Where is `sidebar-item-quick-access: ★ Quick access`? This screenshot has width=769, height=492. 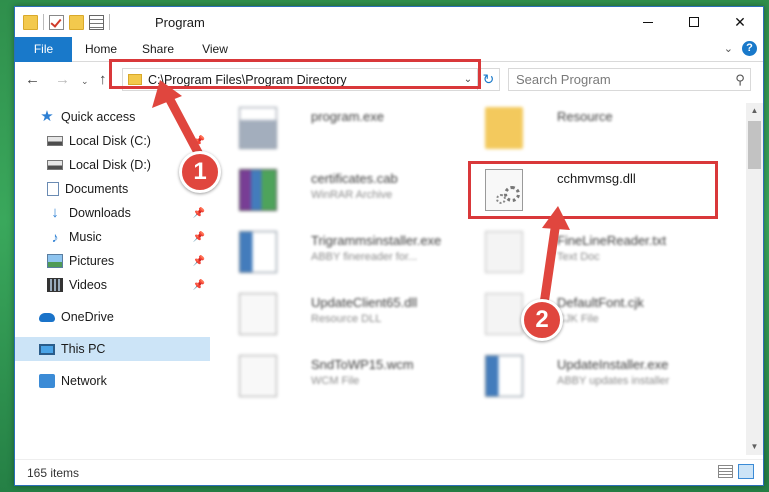 sidebar-item-quick-access: ★ Quick access is located at coordinates (112, 117).